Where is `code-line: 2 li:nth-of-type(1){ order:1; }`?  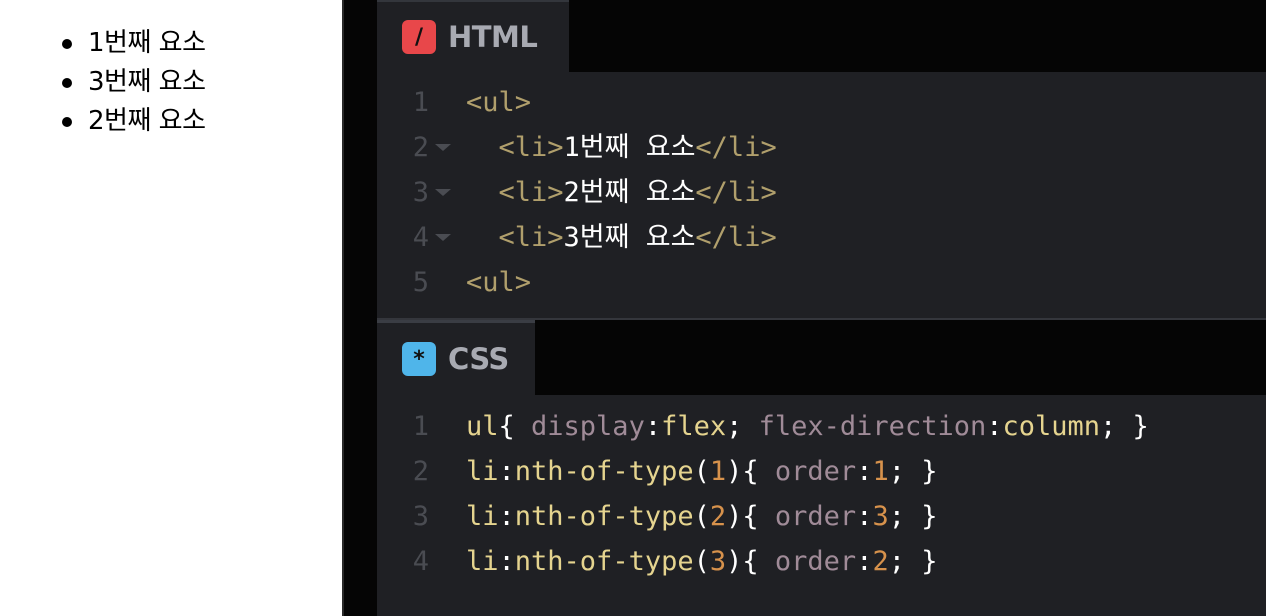 code-line: 2 li:nth-of-type(1){ order:1; } is located at coordinates (821, 471).